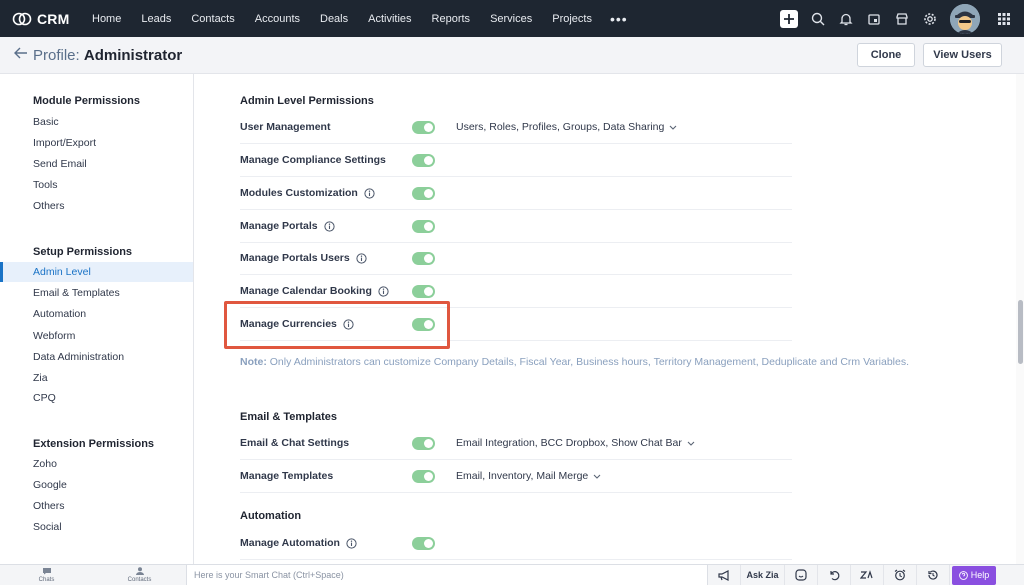 The width and height of the screenshot is (1024, 585). I want to click on bottom-actions: Ask Zia Help, so click(852, 574).